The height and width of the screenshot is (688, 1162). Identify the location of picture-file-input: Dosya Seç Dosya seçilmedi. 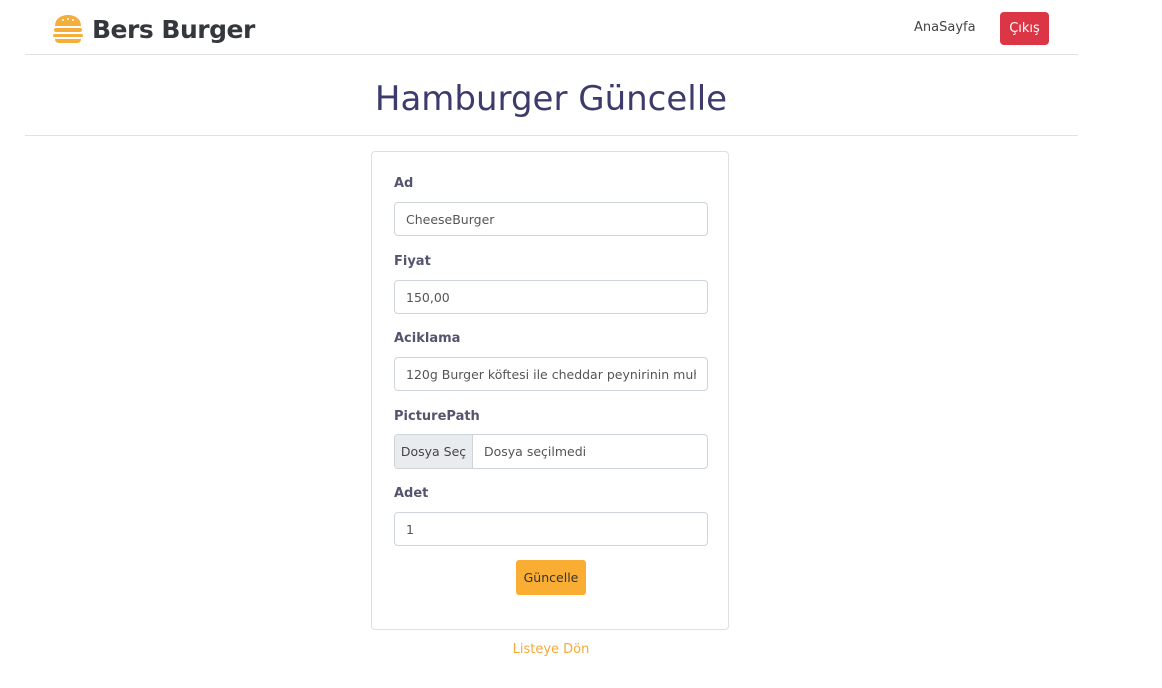
(551, 451).